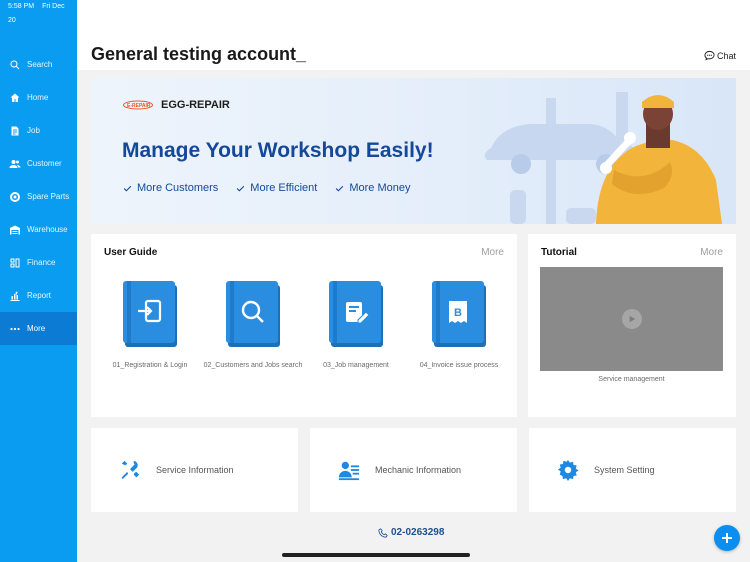 This screenshot has width=750, height=562. What do you see at coordinates (44, 163) in the screenshot?
I see `sidebar-item-label: Customer` at bounding box center [44, 163].